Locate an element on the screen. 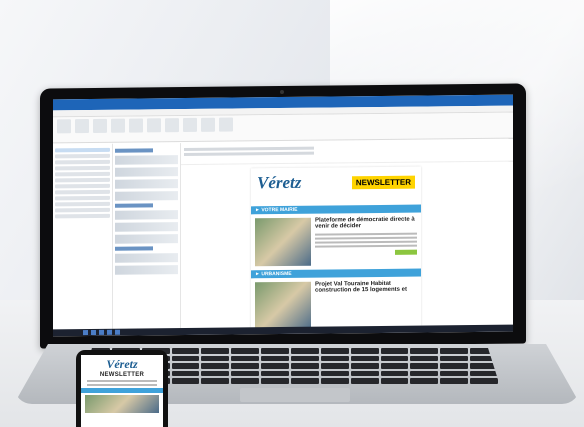  phone-section-band is located at coordinates (122, 390).